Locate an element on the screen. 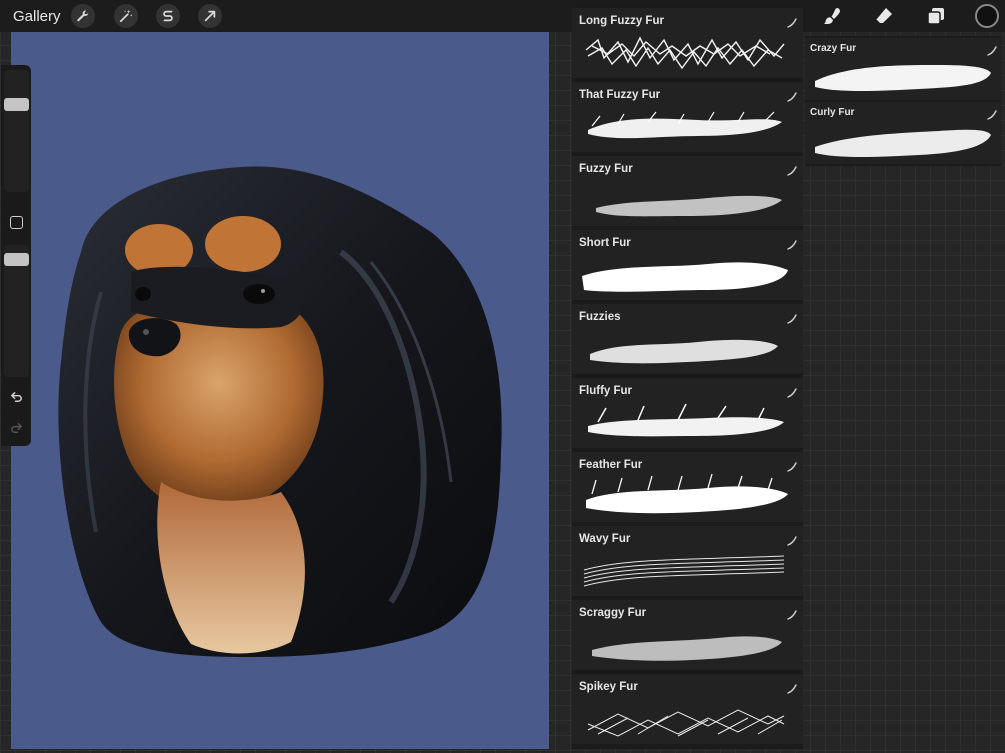  brush-item: Long Fuzzy Fur is located at coordinates (687, 43).